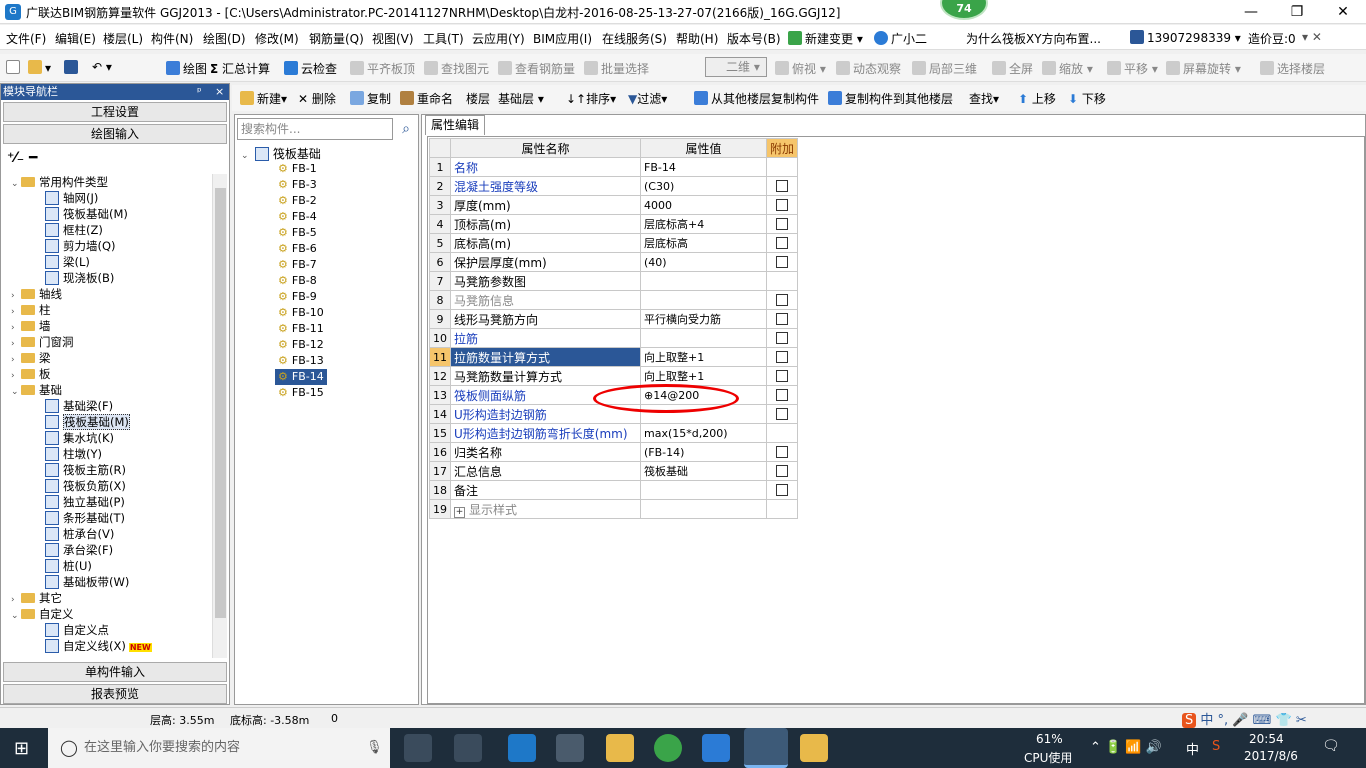 The height and width of the screenshot is (768, 1366). Describe the element at coordinates (26, 38) in the screenshot. I see `menu-file: 文件(F)` at that location.